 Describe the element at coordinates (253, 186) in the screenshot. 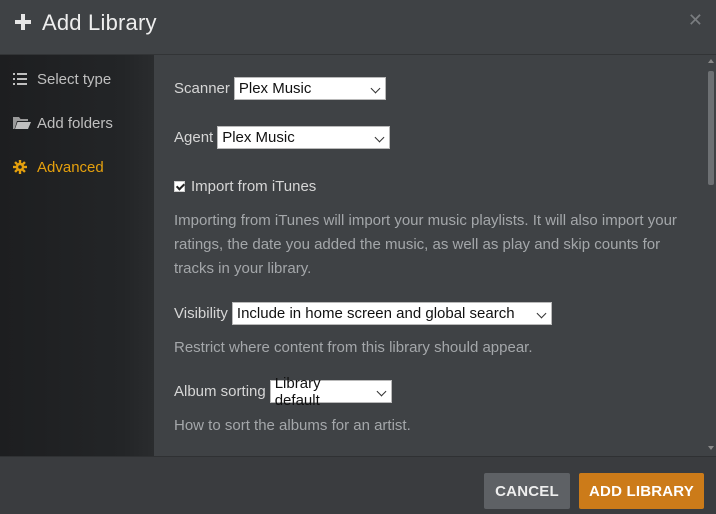

I see `import-itunes-label: Import from iTunes` at that location.